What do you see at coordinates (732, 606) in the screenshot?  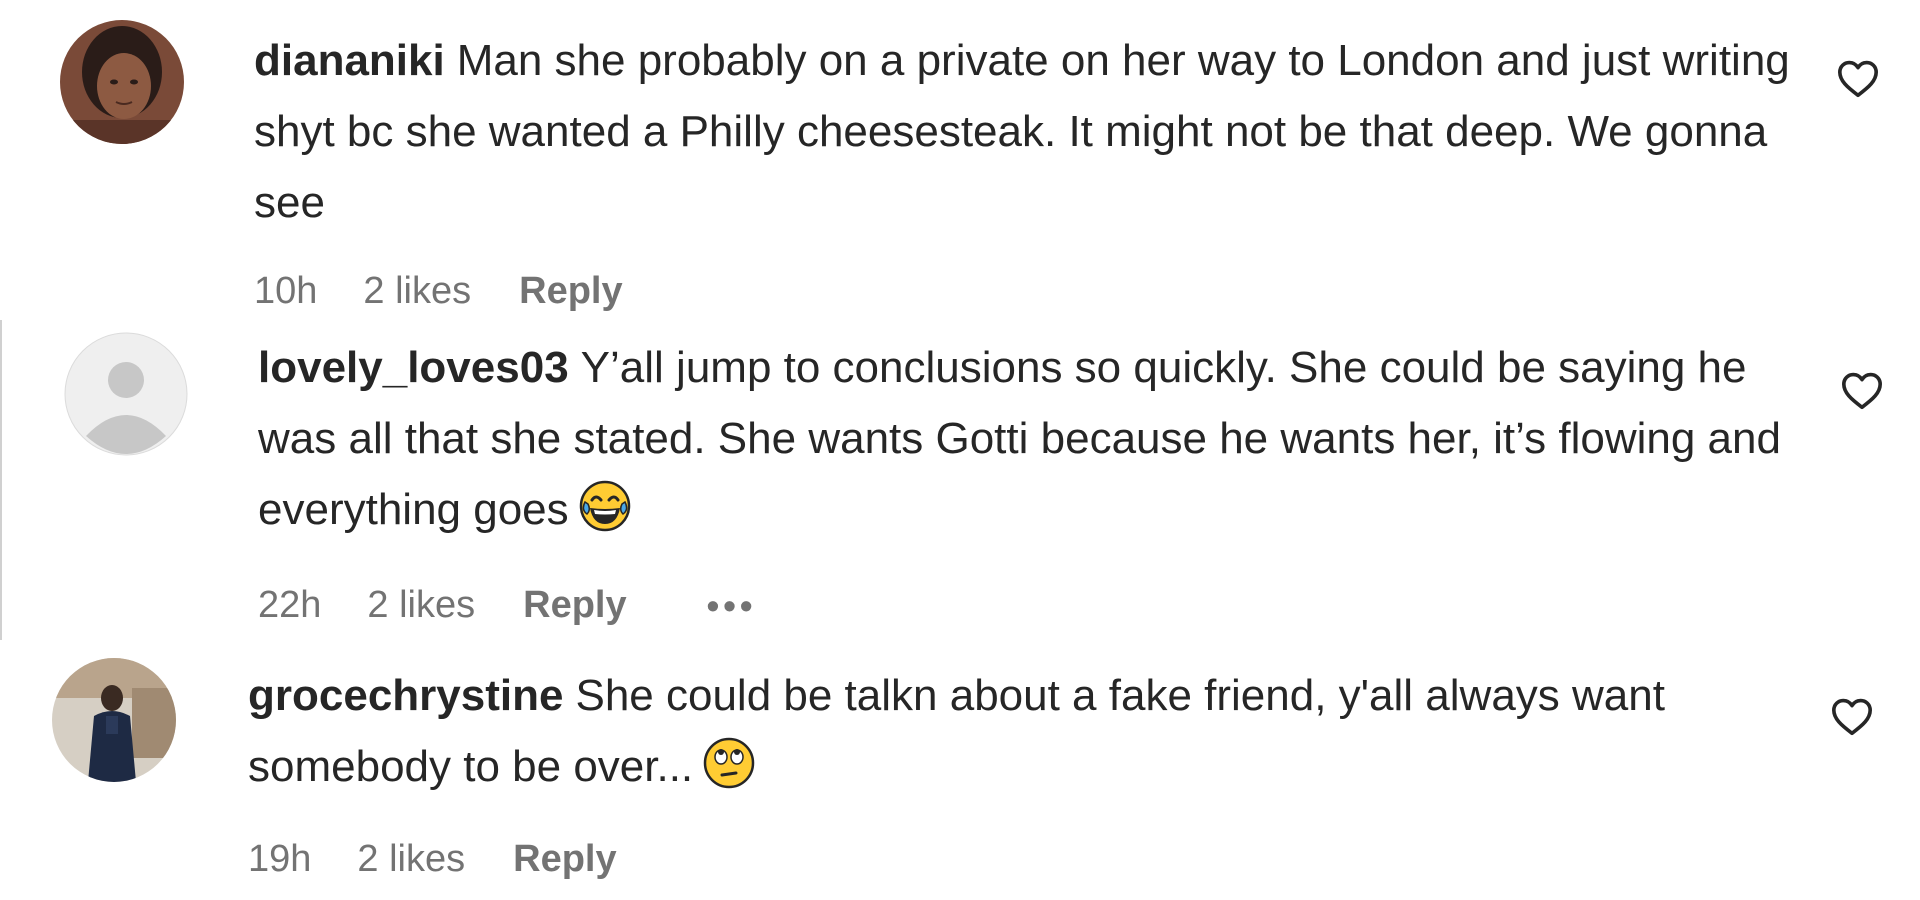 I see `more-options-button: •••` at bounding box center [732, 606].